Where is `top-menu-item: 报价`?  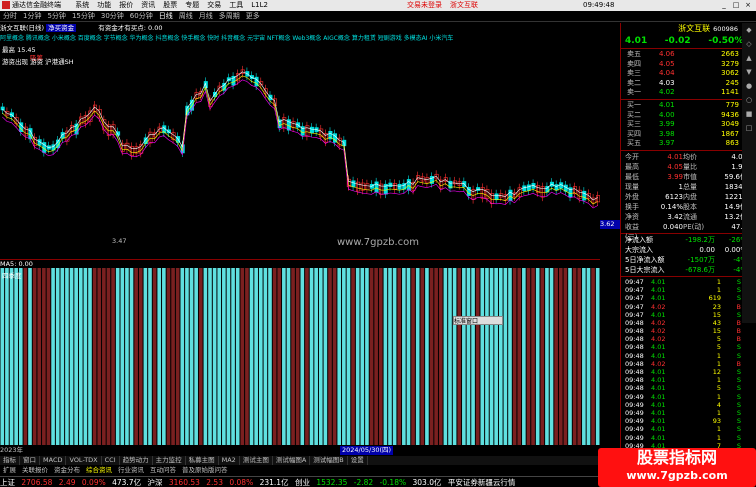 top-menu-item: 报价 is located at coordinates (126, 5).